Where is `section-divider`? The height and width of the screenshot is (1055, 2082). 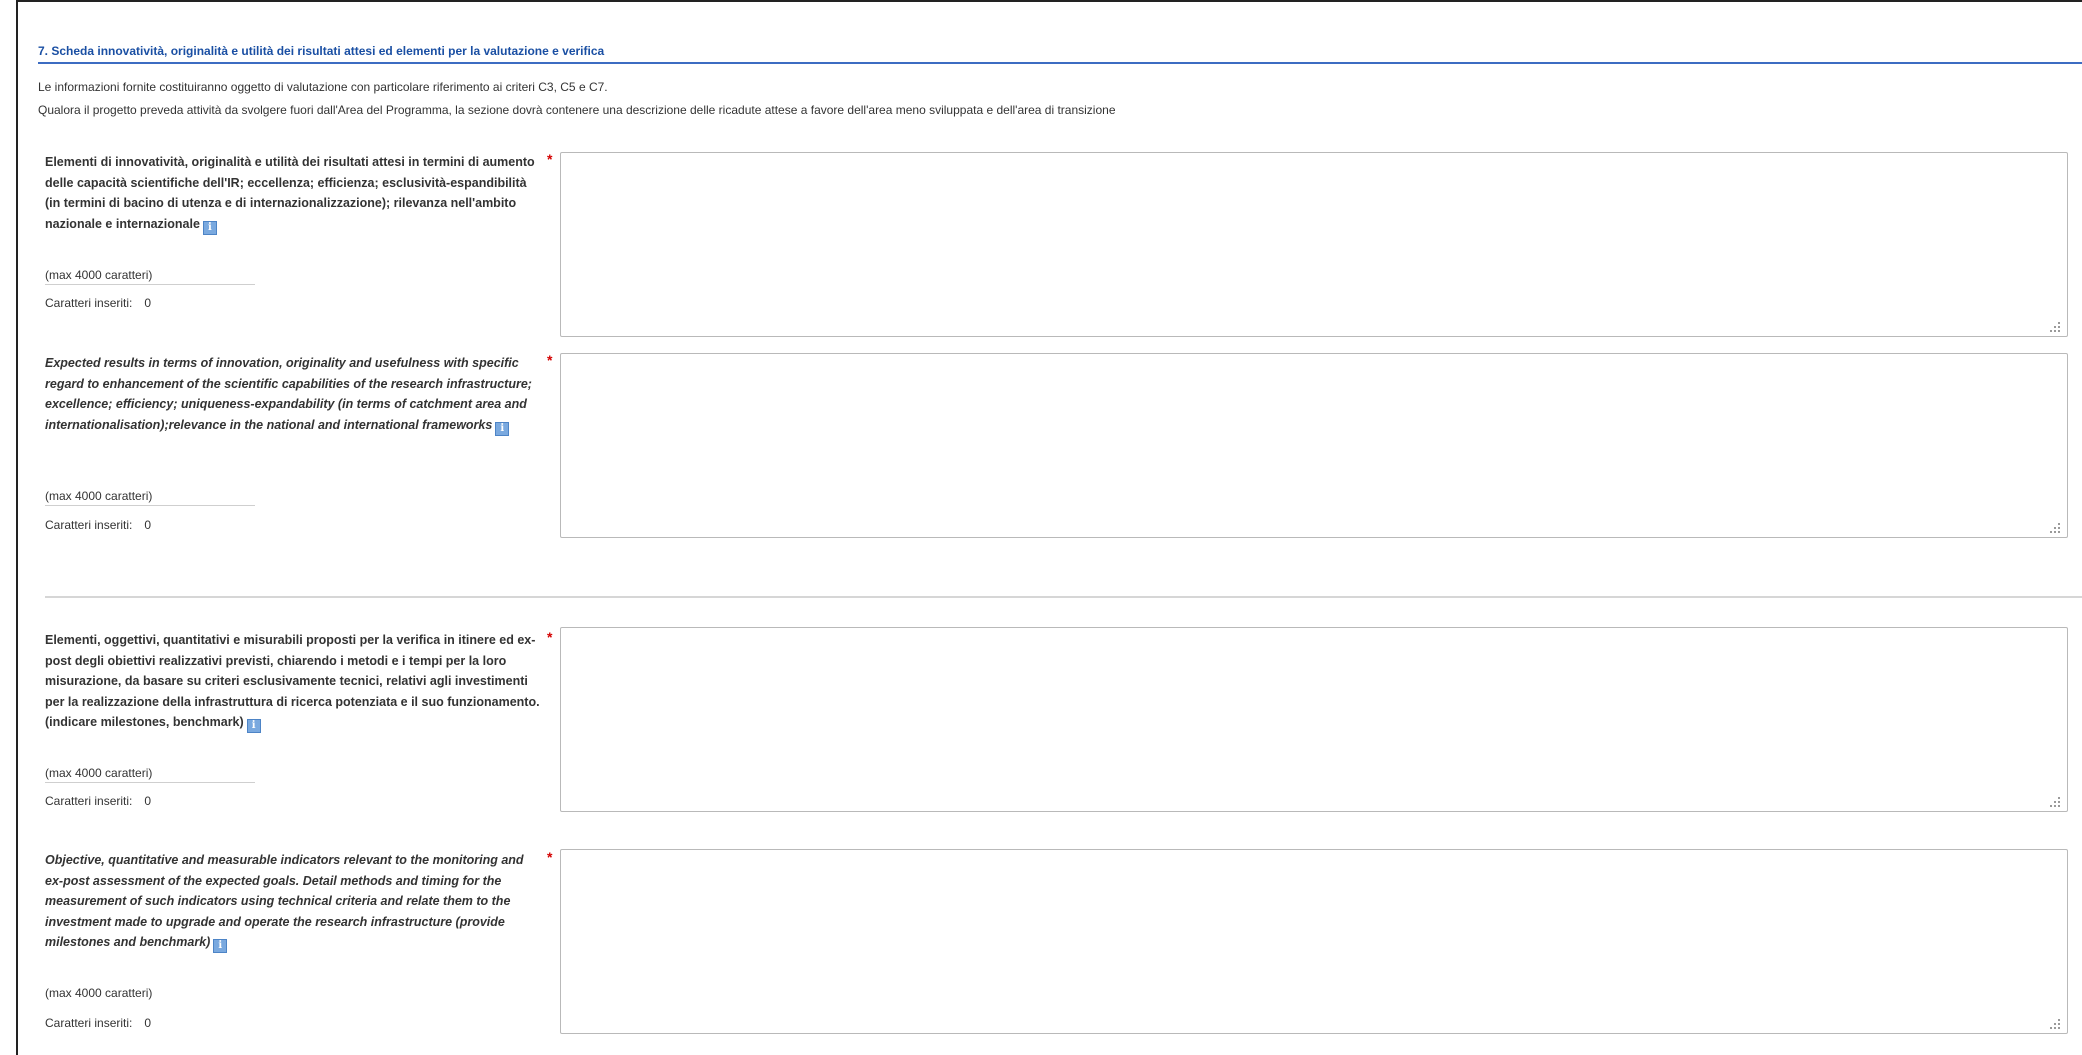
section-divider is located at coordinates (1063, 597).